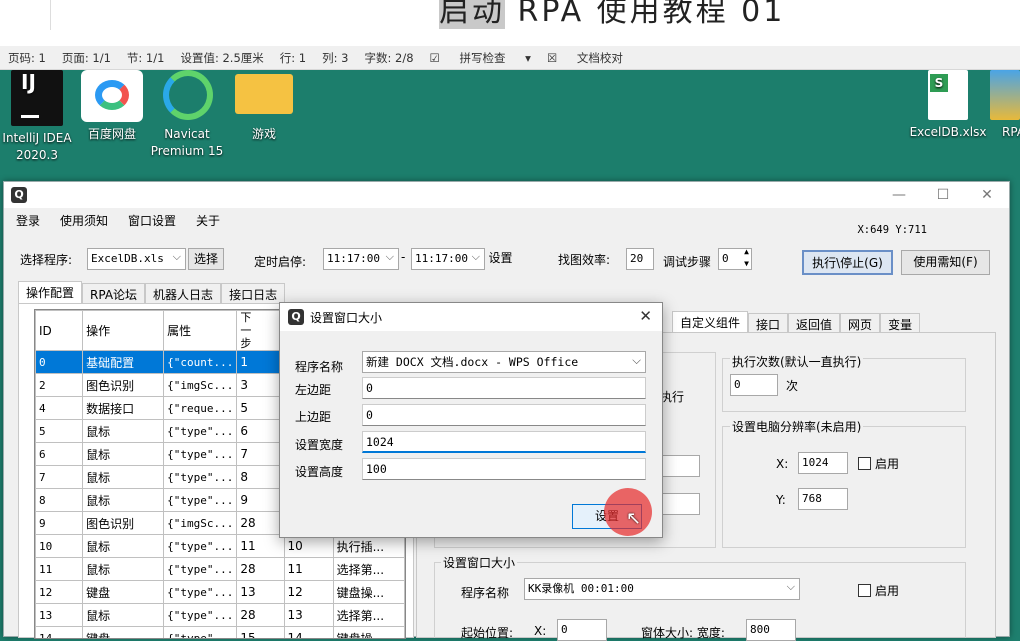  I want to click on cell-next: 9, so click(260, 500).